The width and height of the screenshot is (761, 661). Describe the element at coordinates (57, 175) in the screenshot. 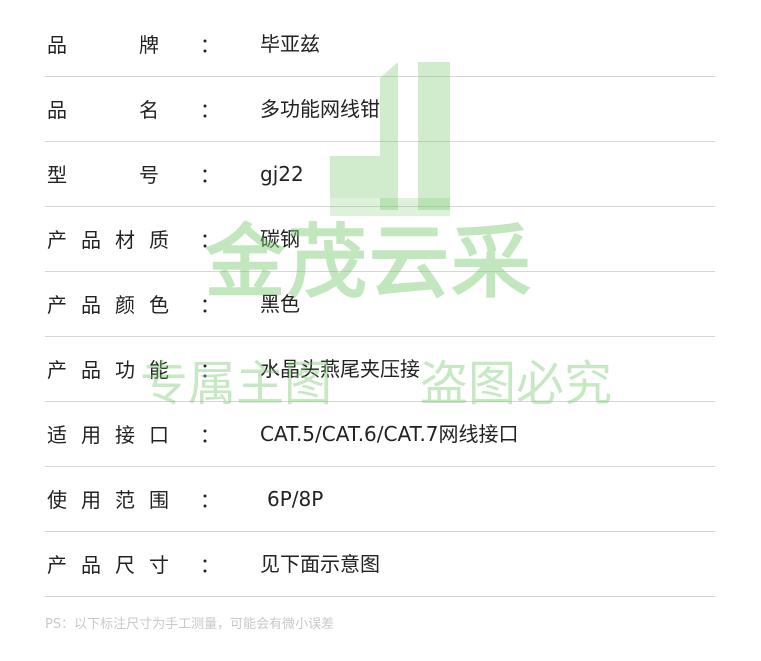

I see `spec-label-char: 型` at that location.